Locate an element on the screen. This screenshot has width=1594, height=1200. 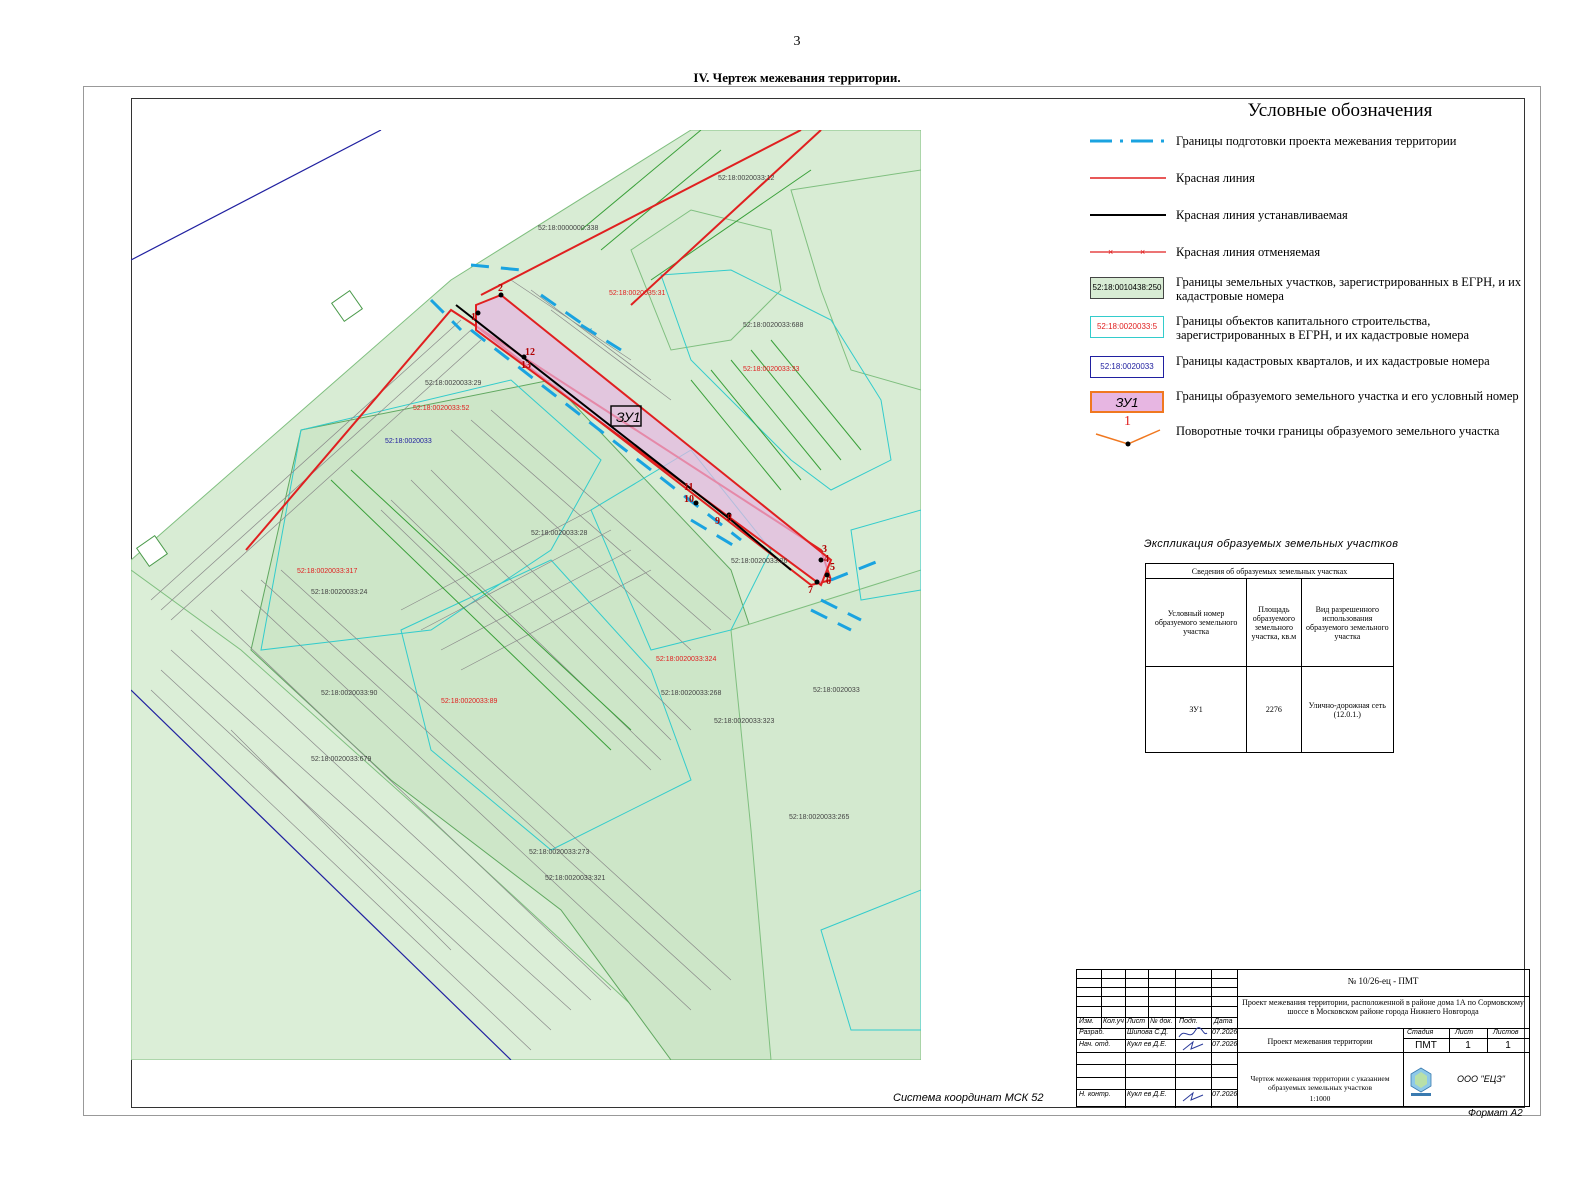
role-developer: Разраб. is located at coordinates (1092, 1032).